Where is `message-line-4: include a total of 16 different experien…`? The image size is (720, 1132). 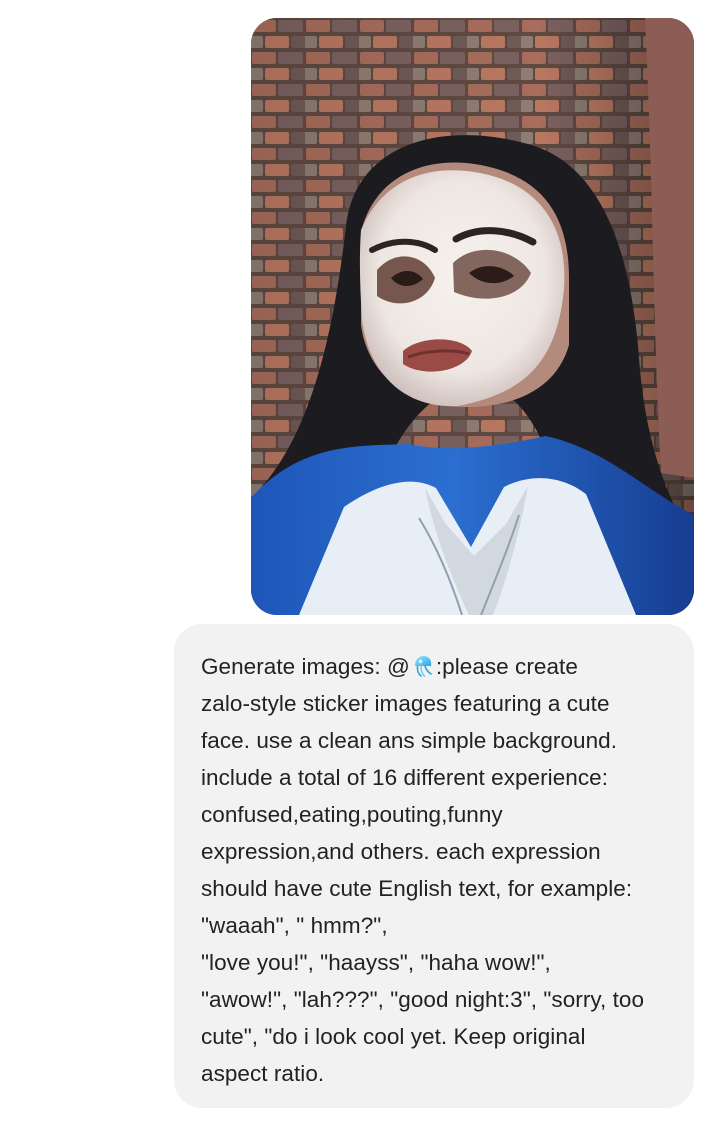 message-line-4: include a total of 16 different experien… is located at coordinates (405, 777).